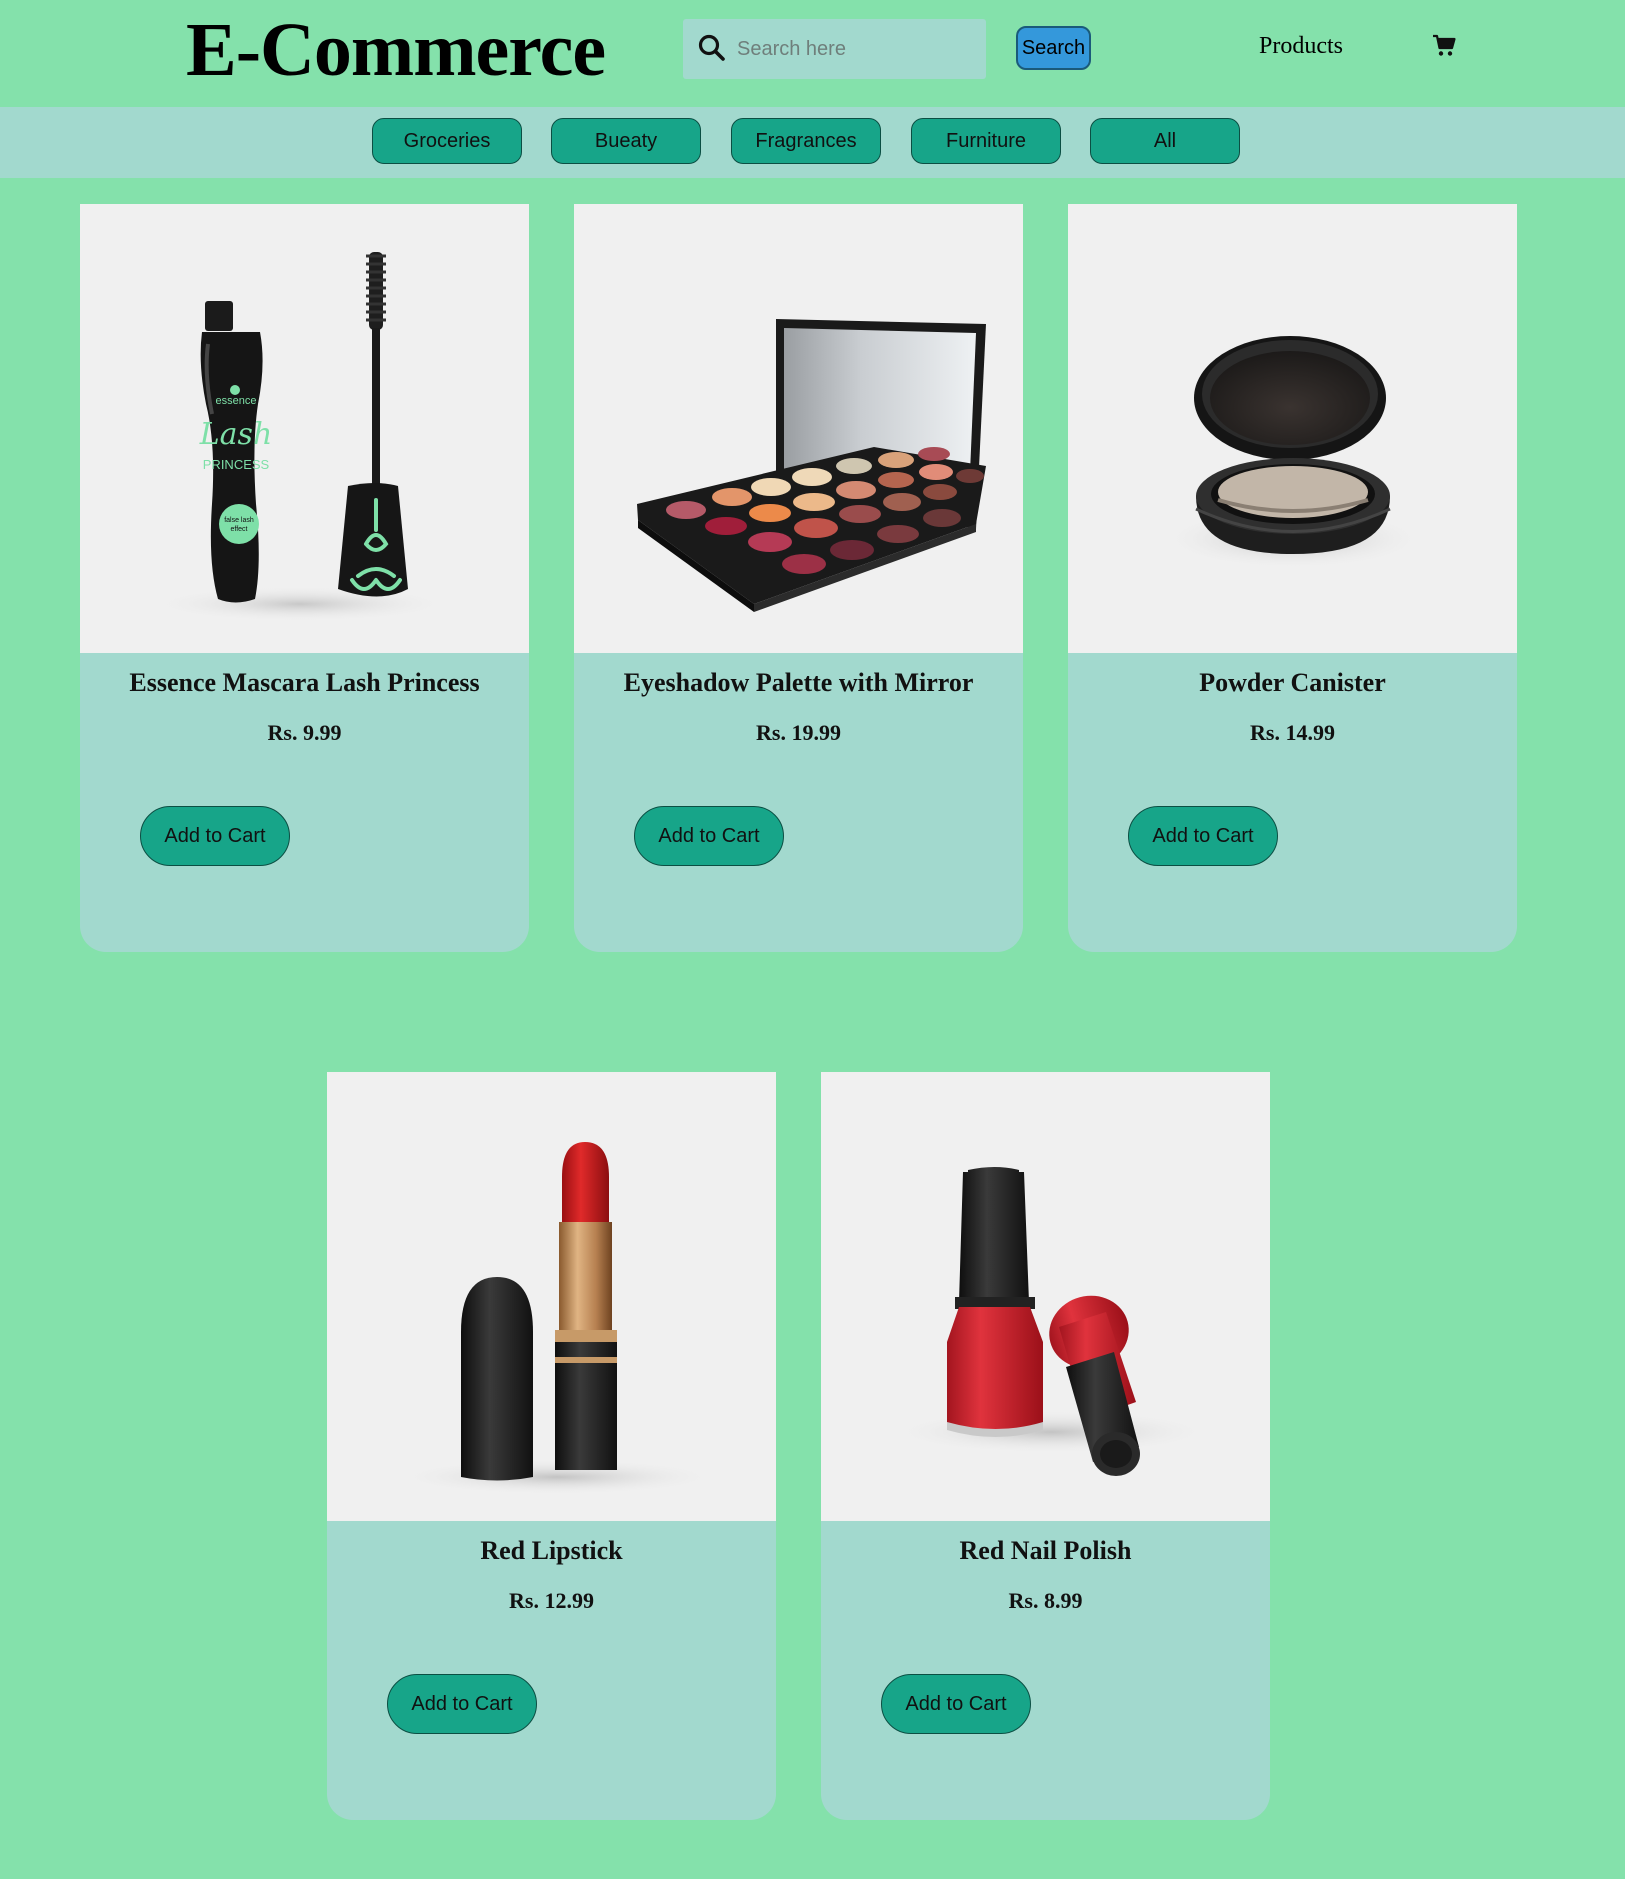 The height and width of the screenshot is (1879, 1625). Describe the element at coordinates (396, 50) in the screenshot. I see `site-logo: E-Commerce` at that location.